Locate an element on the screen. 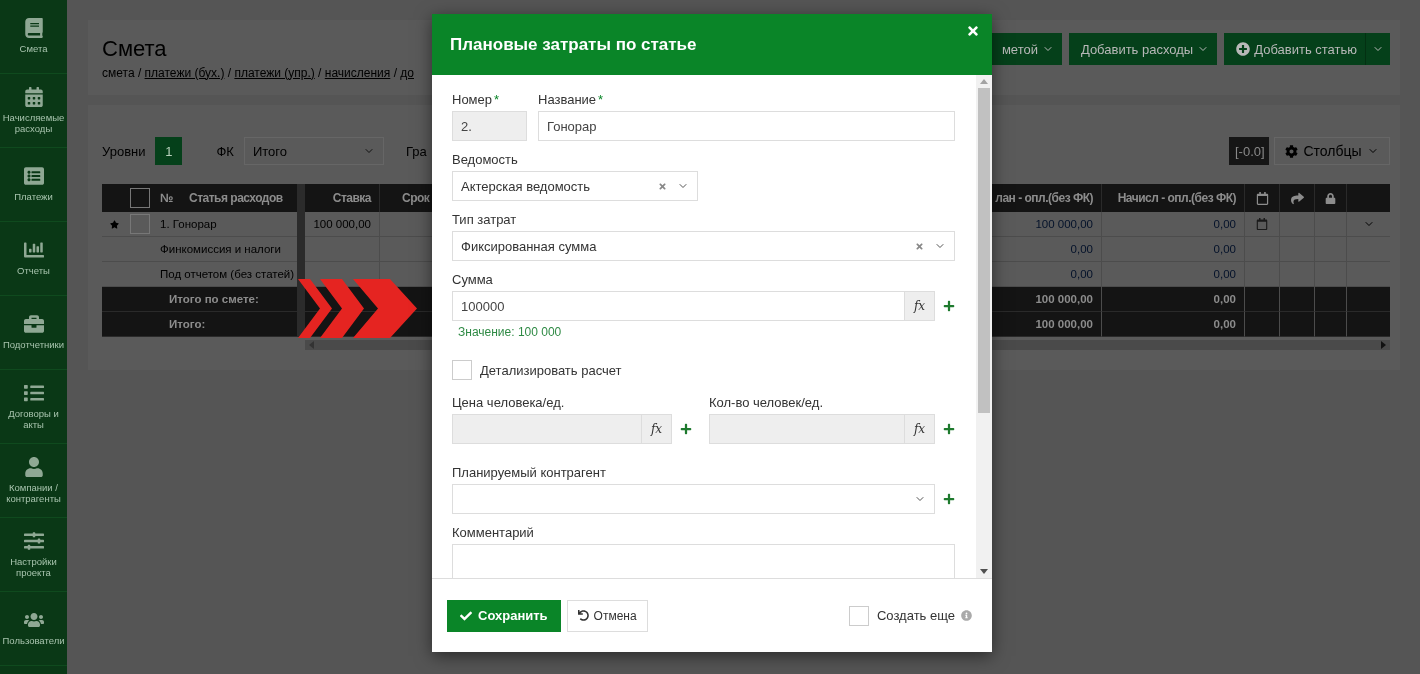 This screenshot has width=1420, height=674. share-icon is located at coordinates (1297, 198).